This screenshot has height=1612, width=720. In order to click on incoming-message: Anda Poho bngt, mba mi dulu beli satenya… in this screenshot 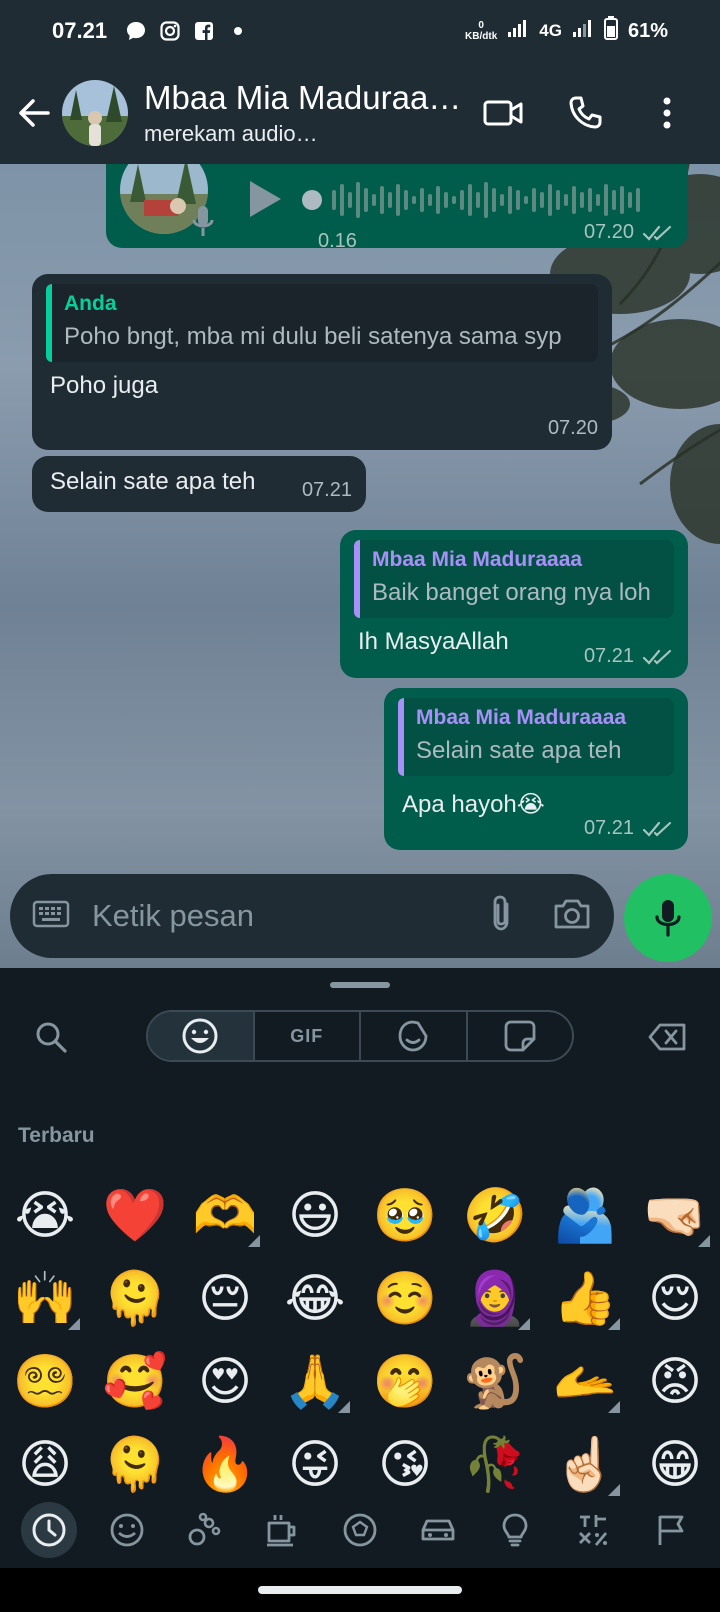, I will do `click(322, 362)`.